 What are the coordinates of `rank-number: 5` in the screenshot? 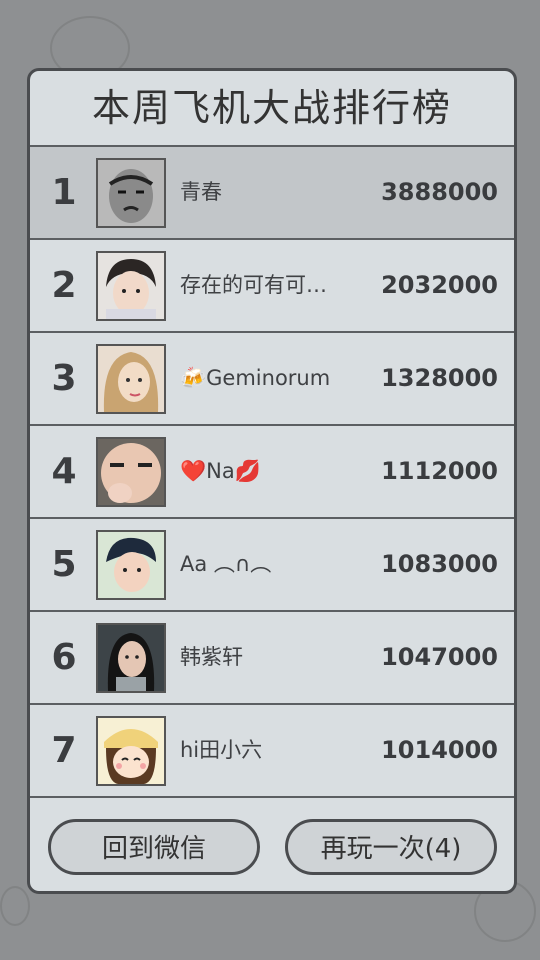 It's located at (64, 564).